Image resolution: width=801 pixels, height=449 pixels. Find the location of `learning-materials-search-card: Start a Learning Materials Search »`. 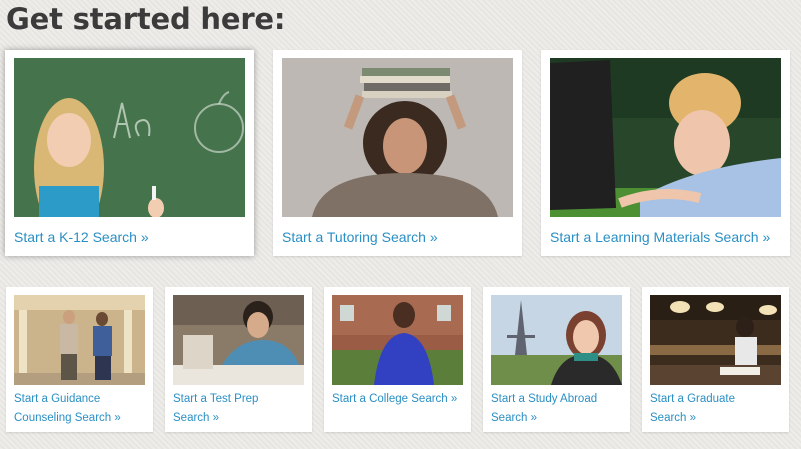

learning-materials-search-card: Start a Learning Materials Search » is located at coordinates (665, 153).